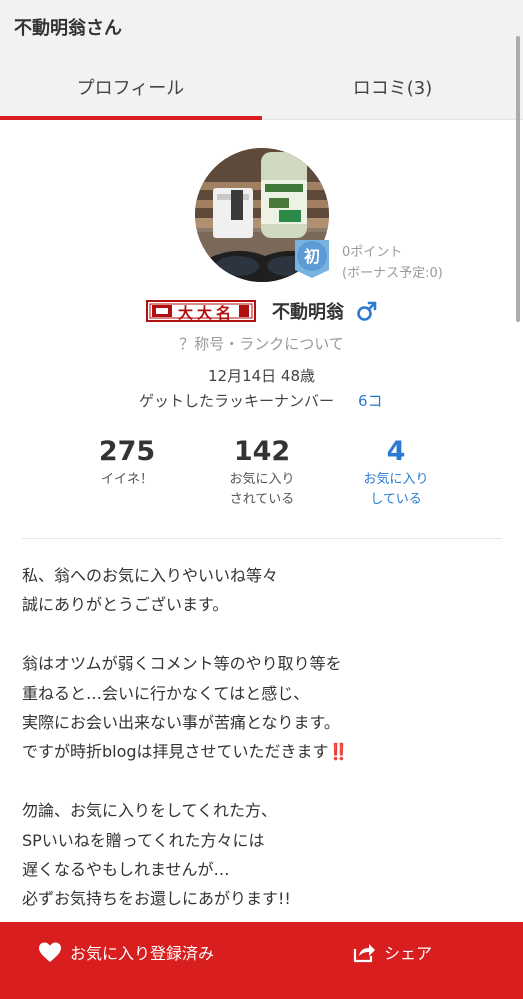 Image resolution: width=523 pixels, height=999 pixels. Describe the element at coordinates (150, 575) in the screenshot. I see `bio-line: 私、翁へのお気に入りやいいね等々` at that location.